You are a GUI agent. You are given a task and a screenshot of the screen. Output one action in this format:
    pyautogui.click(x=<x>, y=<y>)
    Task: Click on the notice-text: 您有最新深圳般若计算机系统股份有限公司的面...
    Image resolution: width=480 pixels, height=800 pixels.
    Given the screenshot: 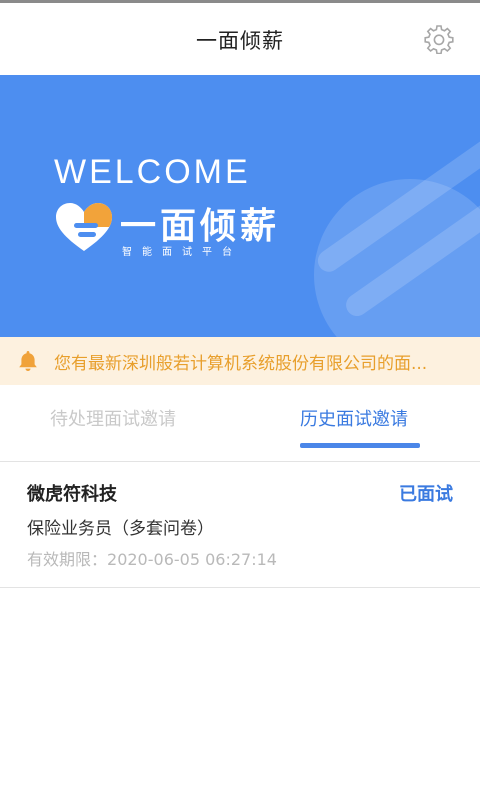 What is the action you would take?
    pyautogui.click(x=241, y=364)
    